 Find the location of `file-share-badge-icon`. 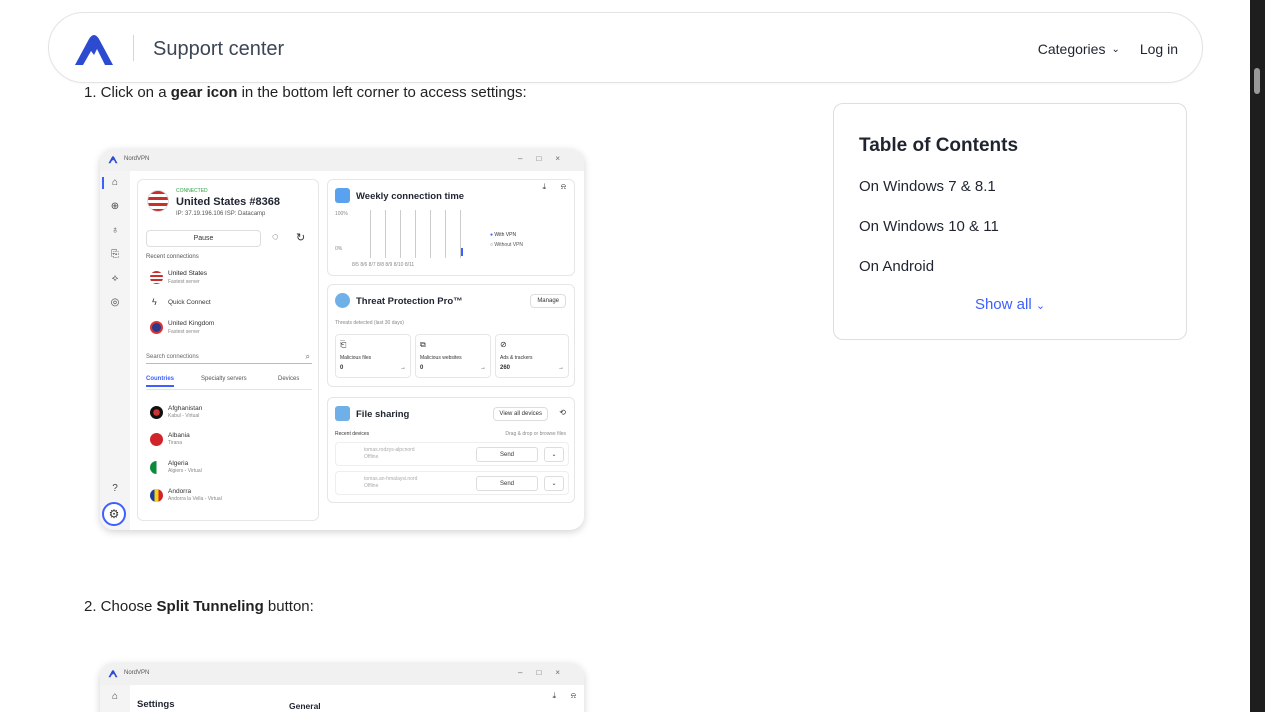

file-share-badge-icon is located at coordinates (342, 413).